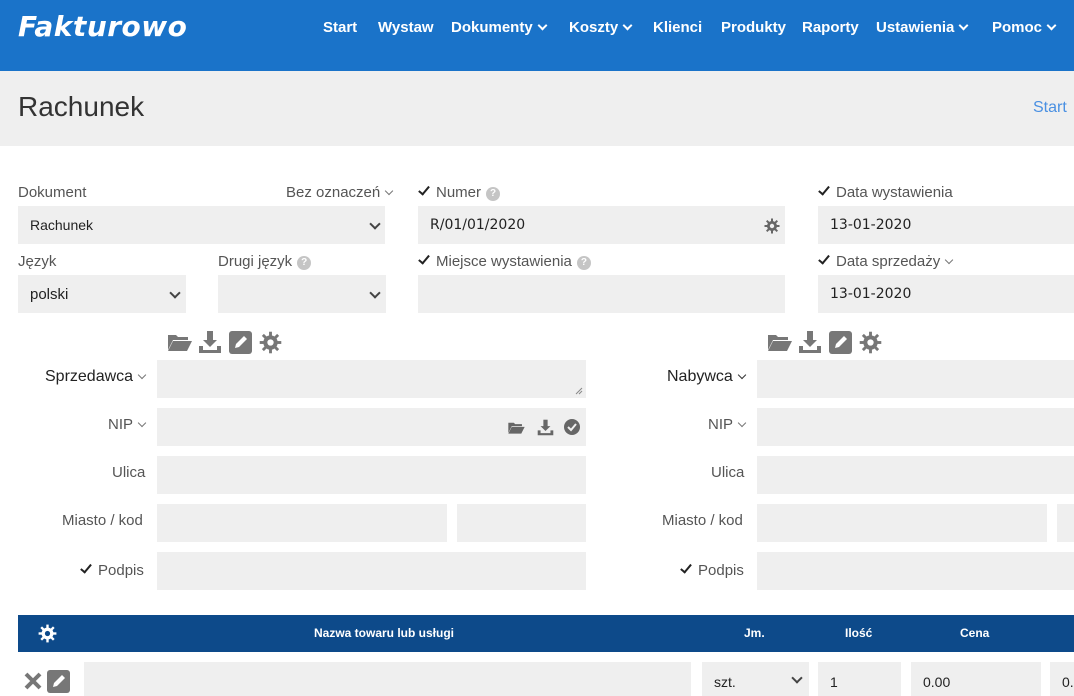 The image size is (1074, 696). I want to click on buyer-miasto-input, so click(902, 523).